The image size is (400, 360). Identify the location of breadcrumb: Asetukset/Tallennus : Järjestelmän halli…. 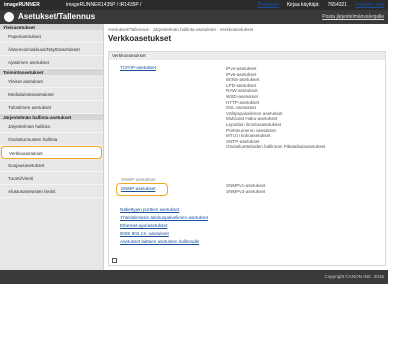
(181, 29).